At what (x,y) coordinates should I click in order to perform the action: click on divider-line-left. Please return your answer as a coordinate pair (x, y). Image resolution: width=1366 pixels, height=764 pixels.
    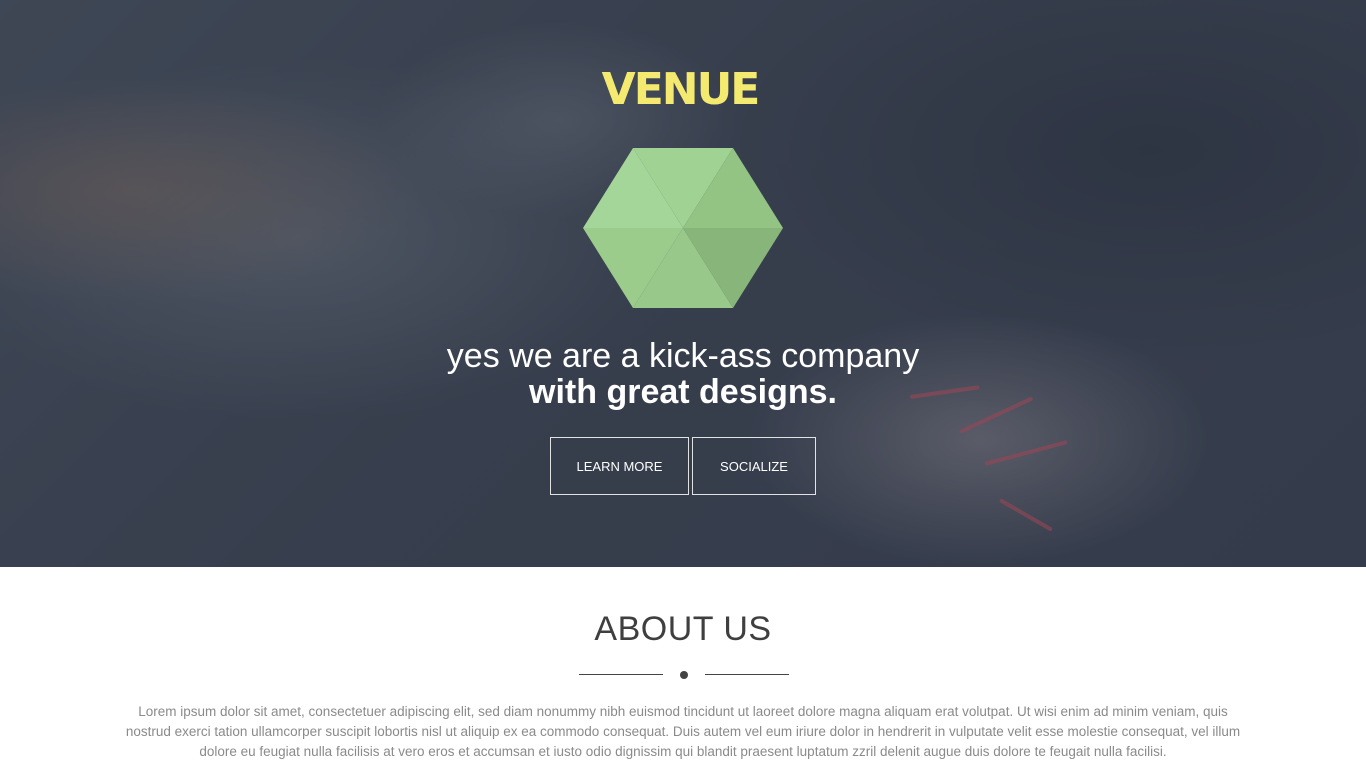
    Looking at the image, I should click on (621, 674).